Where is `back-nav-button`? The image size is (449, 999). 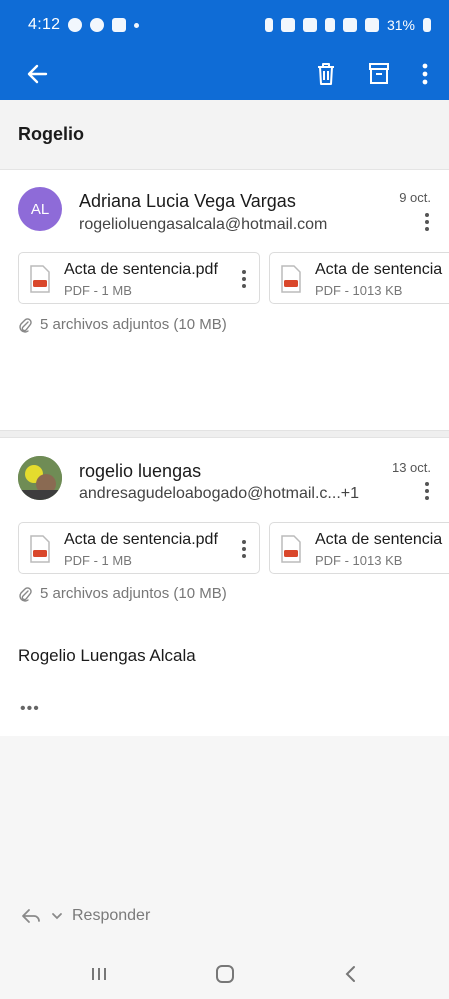
back-nav-button is located at coordinates (351, 974).